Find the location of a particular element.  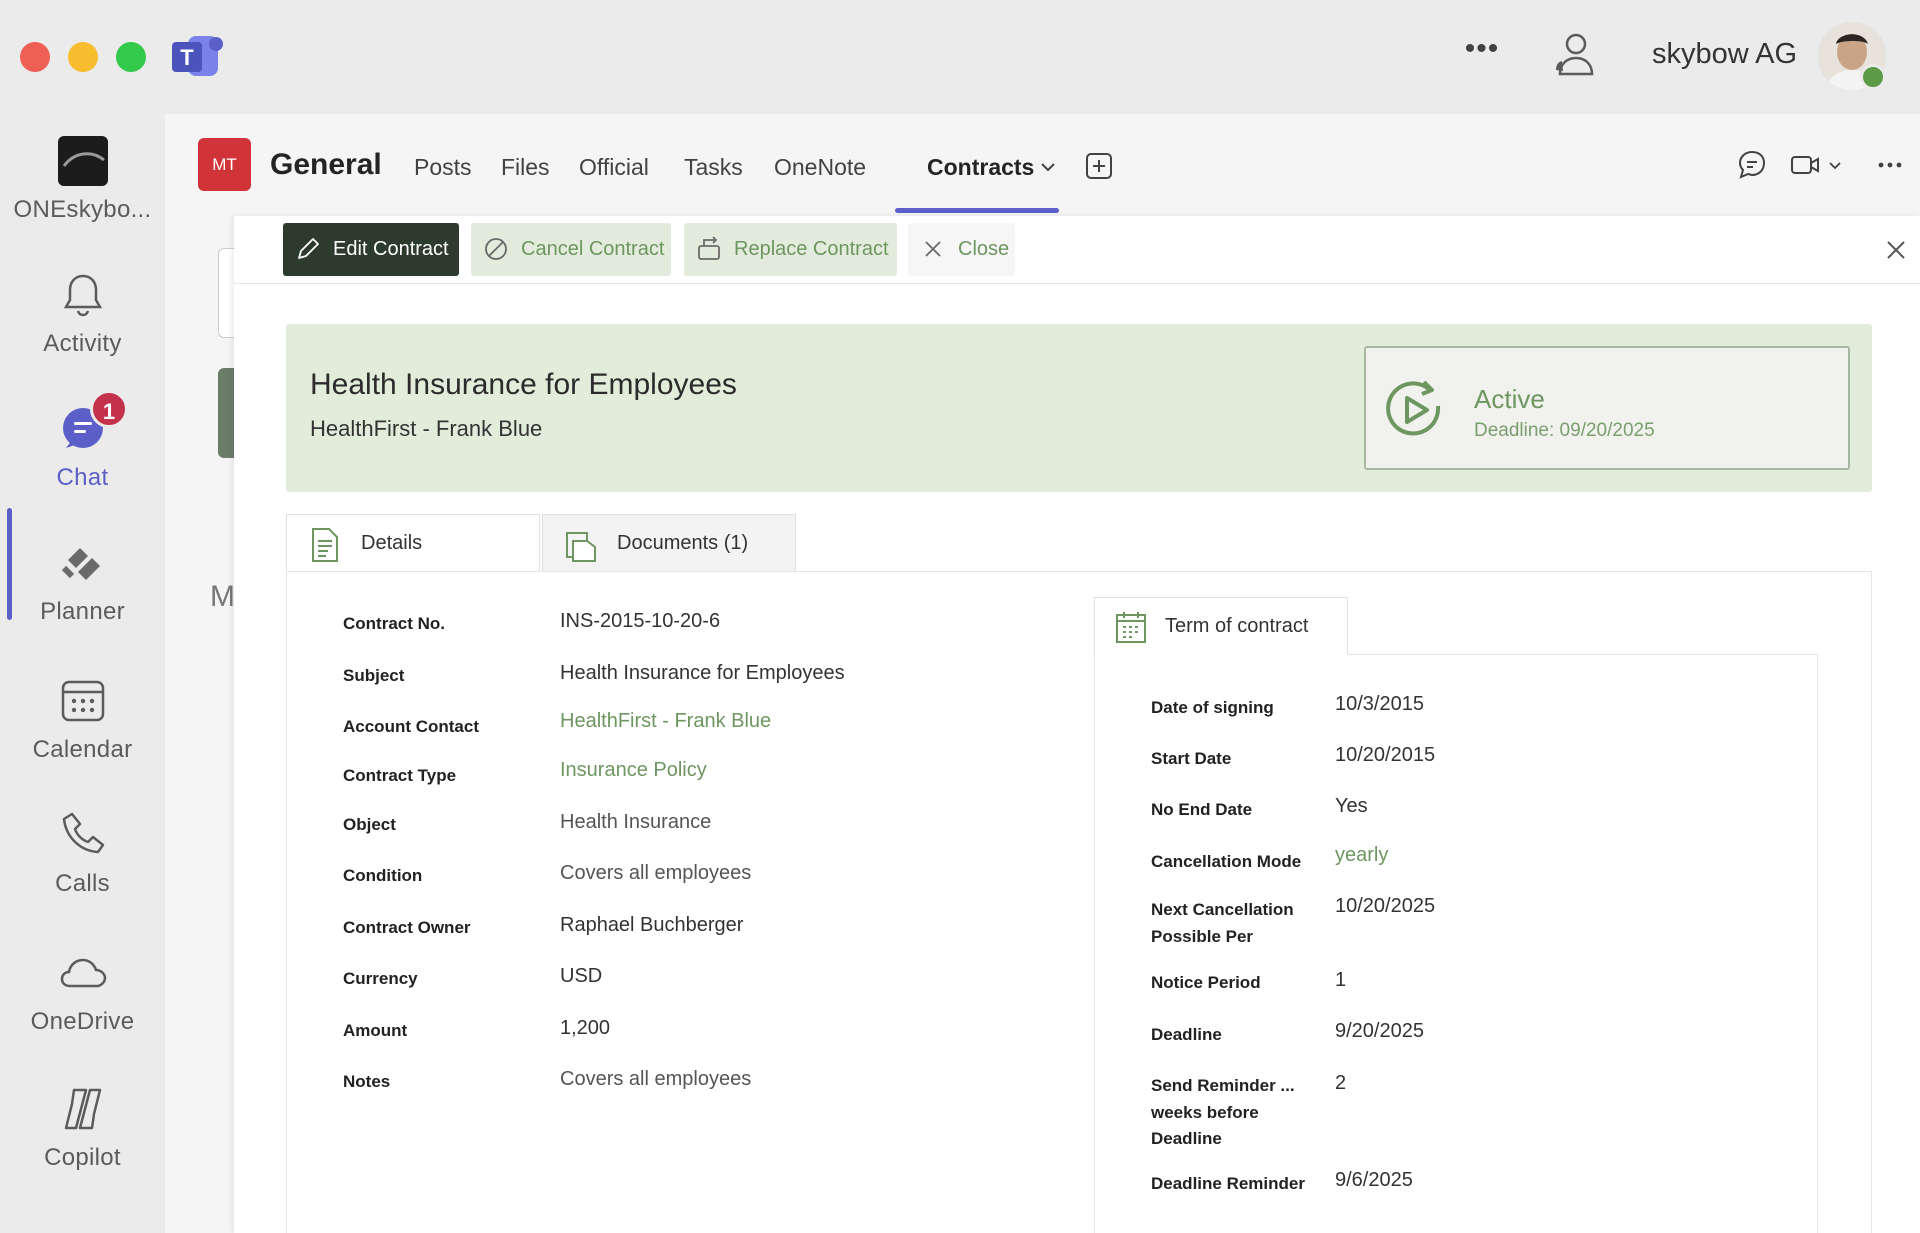

tab-posts: Posts is located at coordinates (443, 167).